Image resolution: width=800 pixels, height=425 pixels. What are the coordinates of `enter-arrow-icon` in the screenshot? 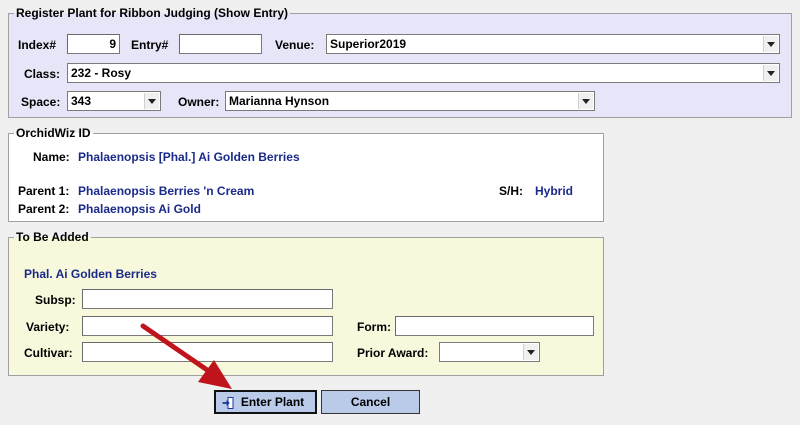 It's located at (228, 403).